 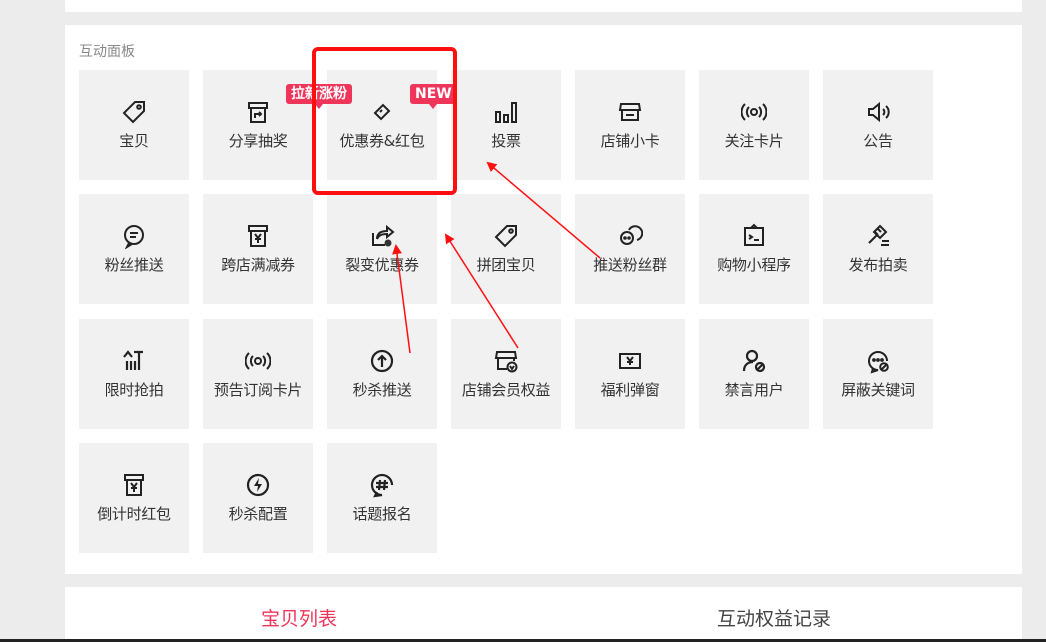 What do you see at coordinates (506, 112) in the screenshot?
I see `vote-bars-icon` at bounding box center [506, 112].